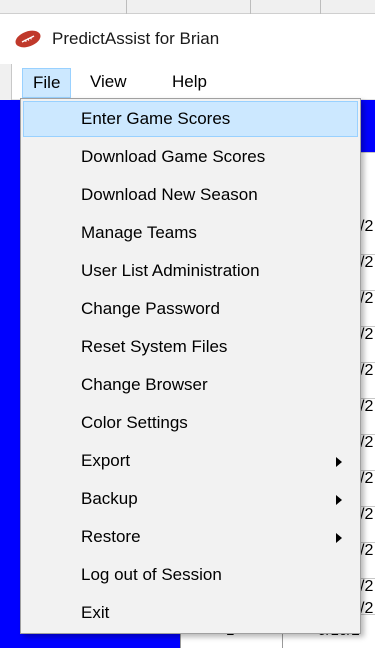 Image resolution: width=375 pixels, height=648 pixels. What do you see at coordinates (6, 82) in the screenshot?
I see `menubar-left-edge` at bounding box center [6, 82].